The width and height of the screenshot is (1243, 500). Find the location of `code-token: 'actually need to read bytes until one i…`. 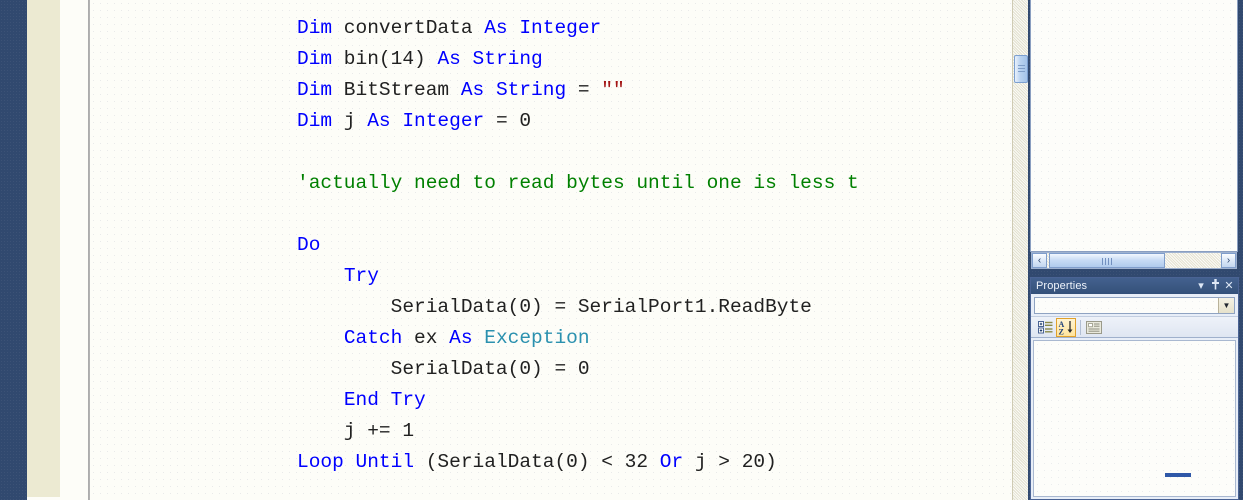

code-token: 'actually need to read bytes until one i… is located at coordinates (578, 183).